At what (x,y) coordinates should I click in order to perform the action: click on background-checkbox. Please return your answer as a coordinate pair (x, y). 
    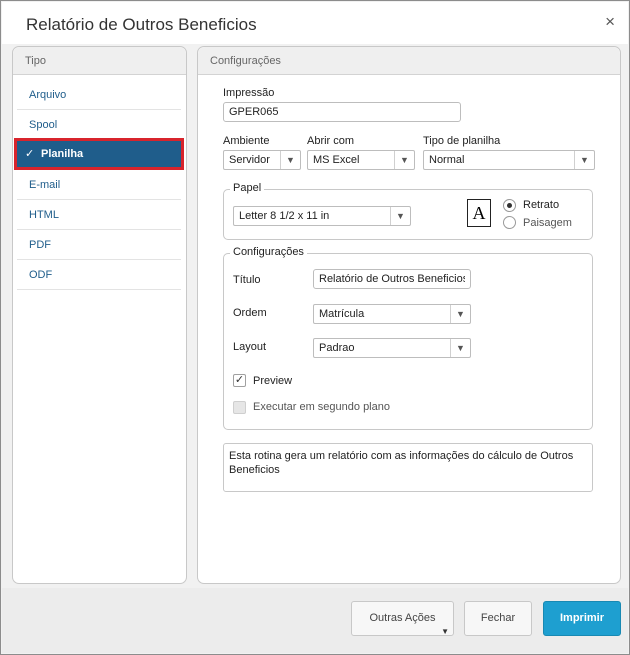
    Looking at the image, I should click on (239, 407).